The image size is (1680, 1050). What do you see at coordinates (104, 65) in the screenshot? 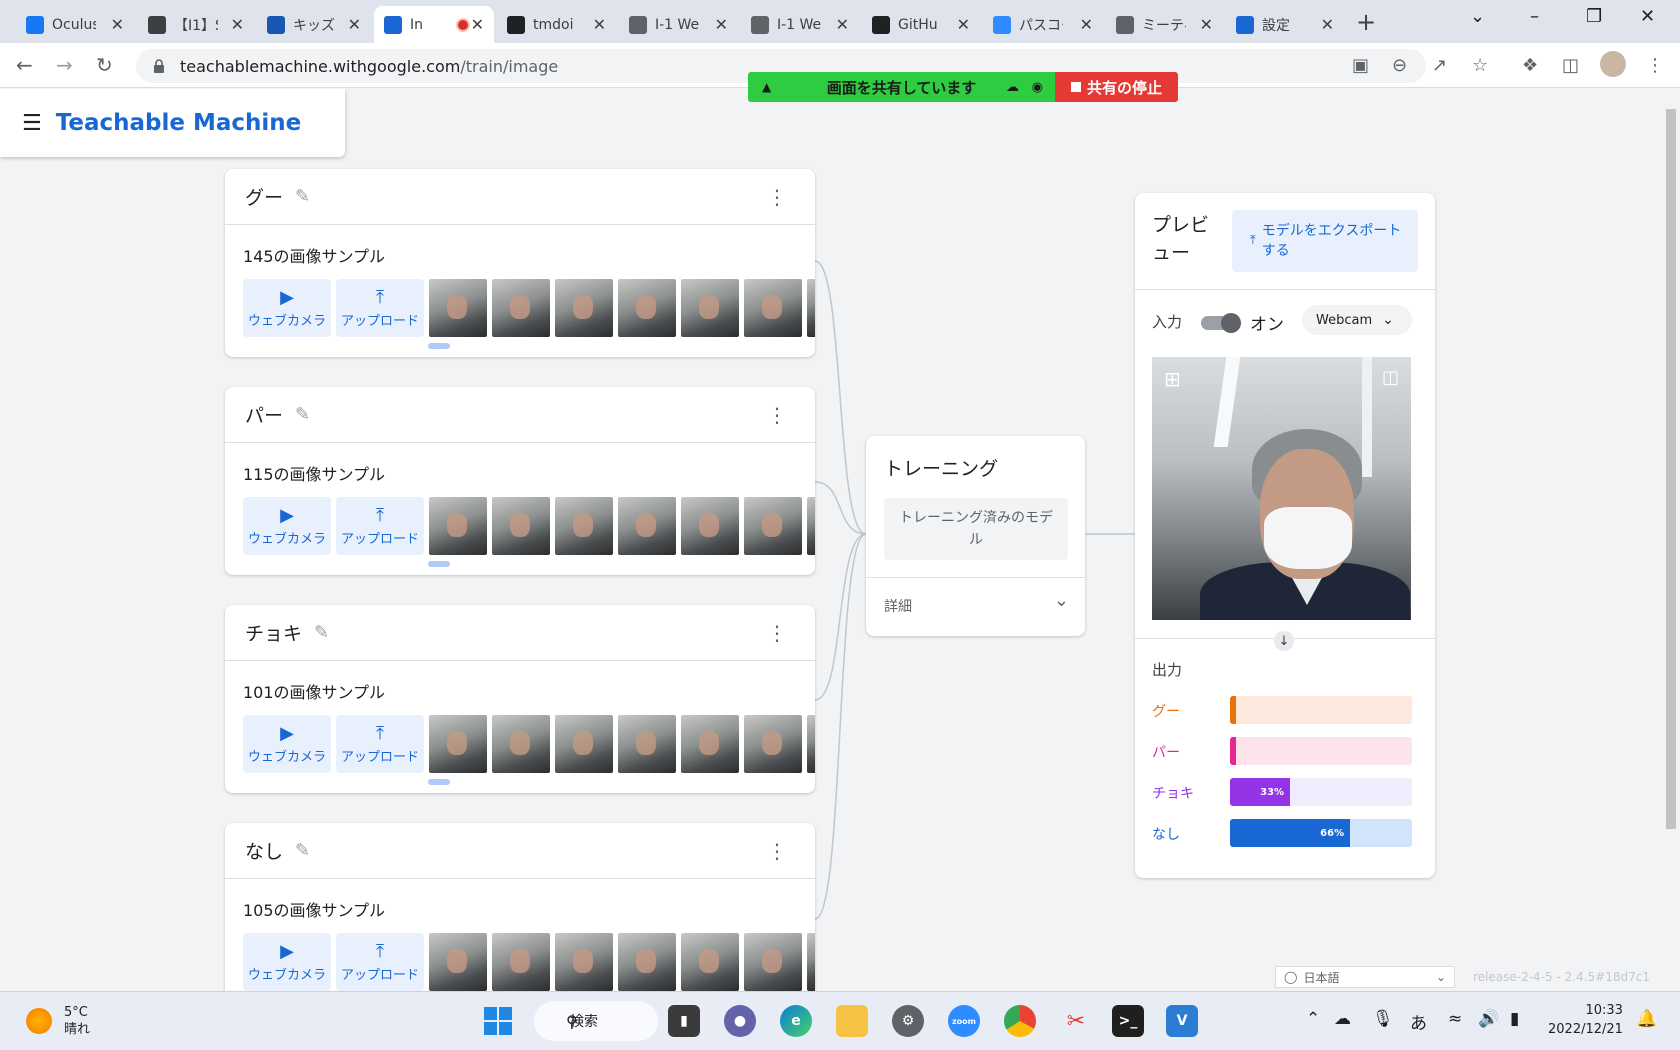
I see `reload-icon: ↻` at bounding box center [104, 65].